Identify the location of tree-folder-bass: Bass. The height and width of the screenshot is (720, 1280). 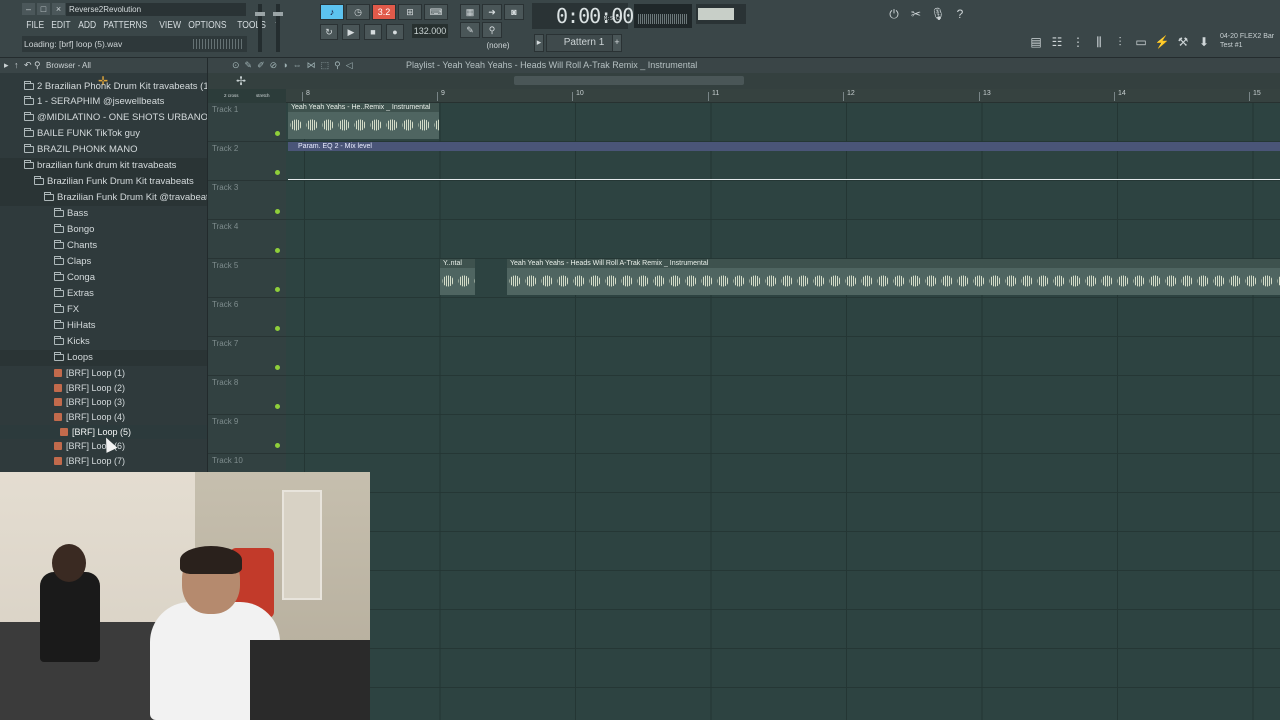
(103, 214).